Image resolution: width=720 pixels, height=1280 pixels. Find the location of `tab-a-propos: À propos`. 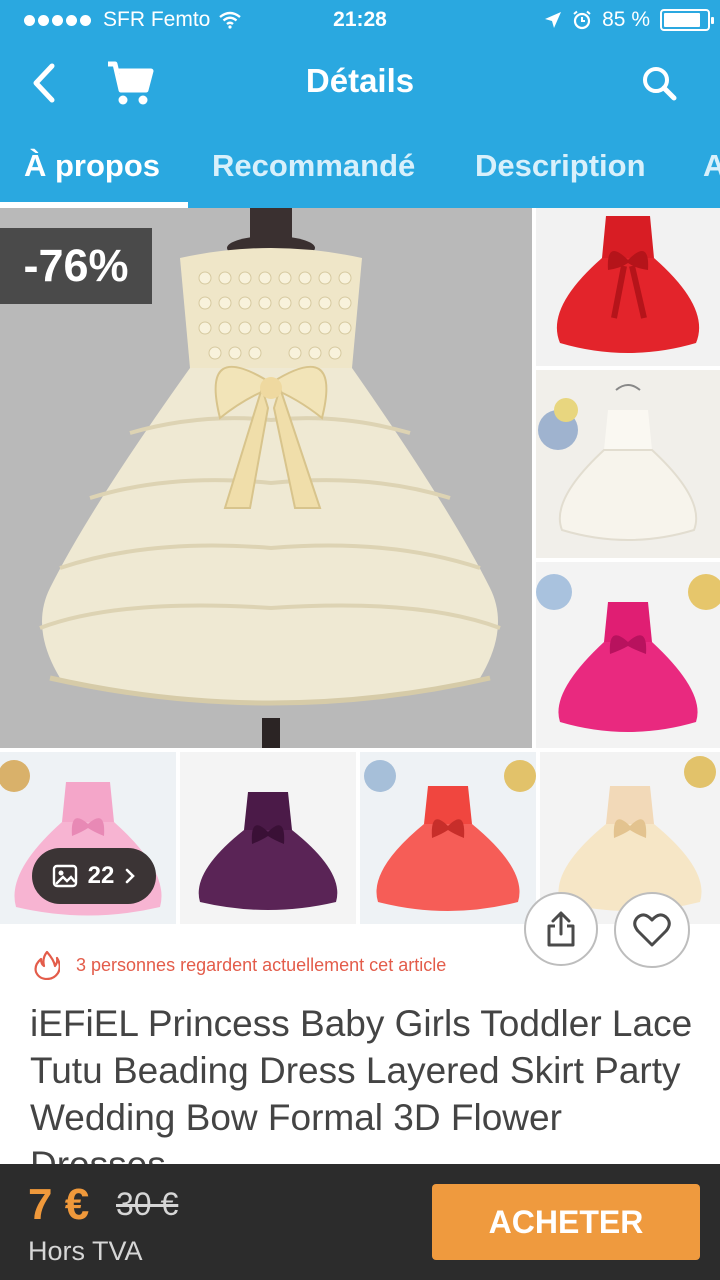

tab-a-propos: À propos is located at coordinates (92, 166).